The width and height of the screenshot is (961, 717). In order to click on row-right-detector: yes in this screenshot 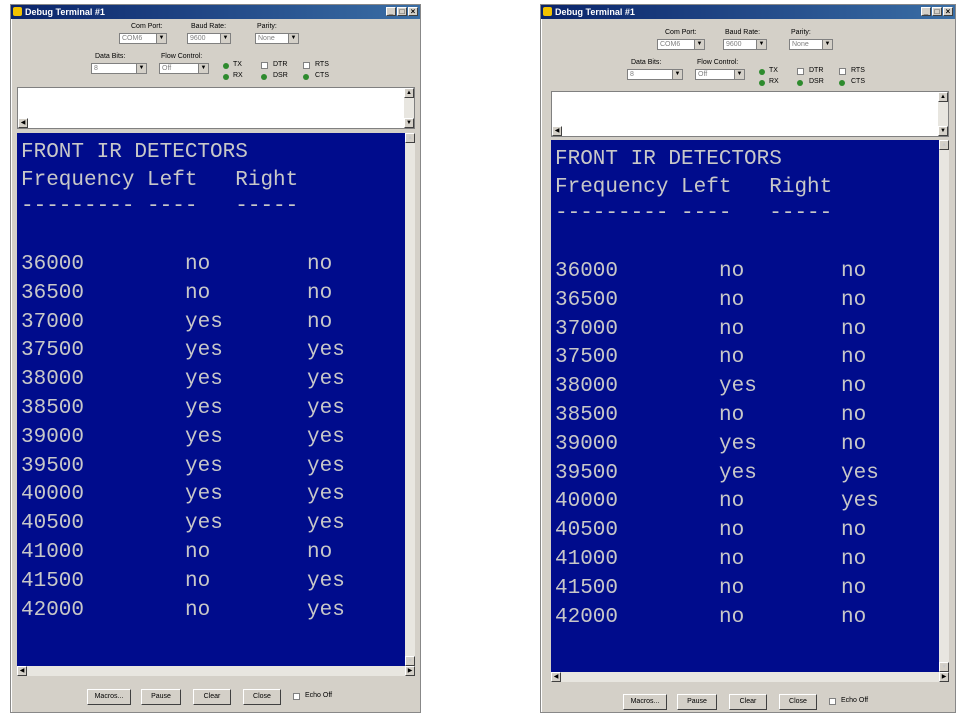, I will do `click(326, 408)`.